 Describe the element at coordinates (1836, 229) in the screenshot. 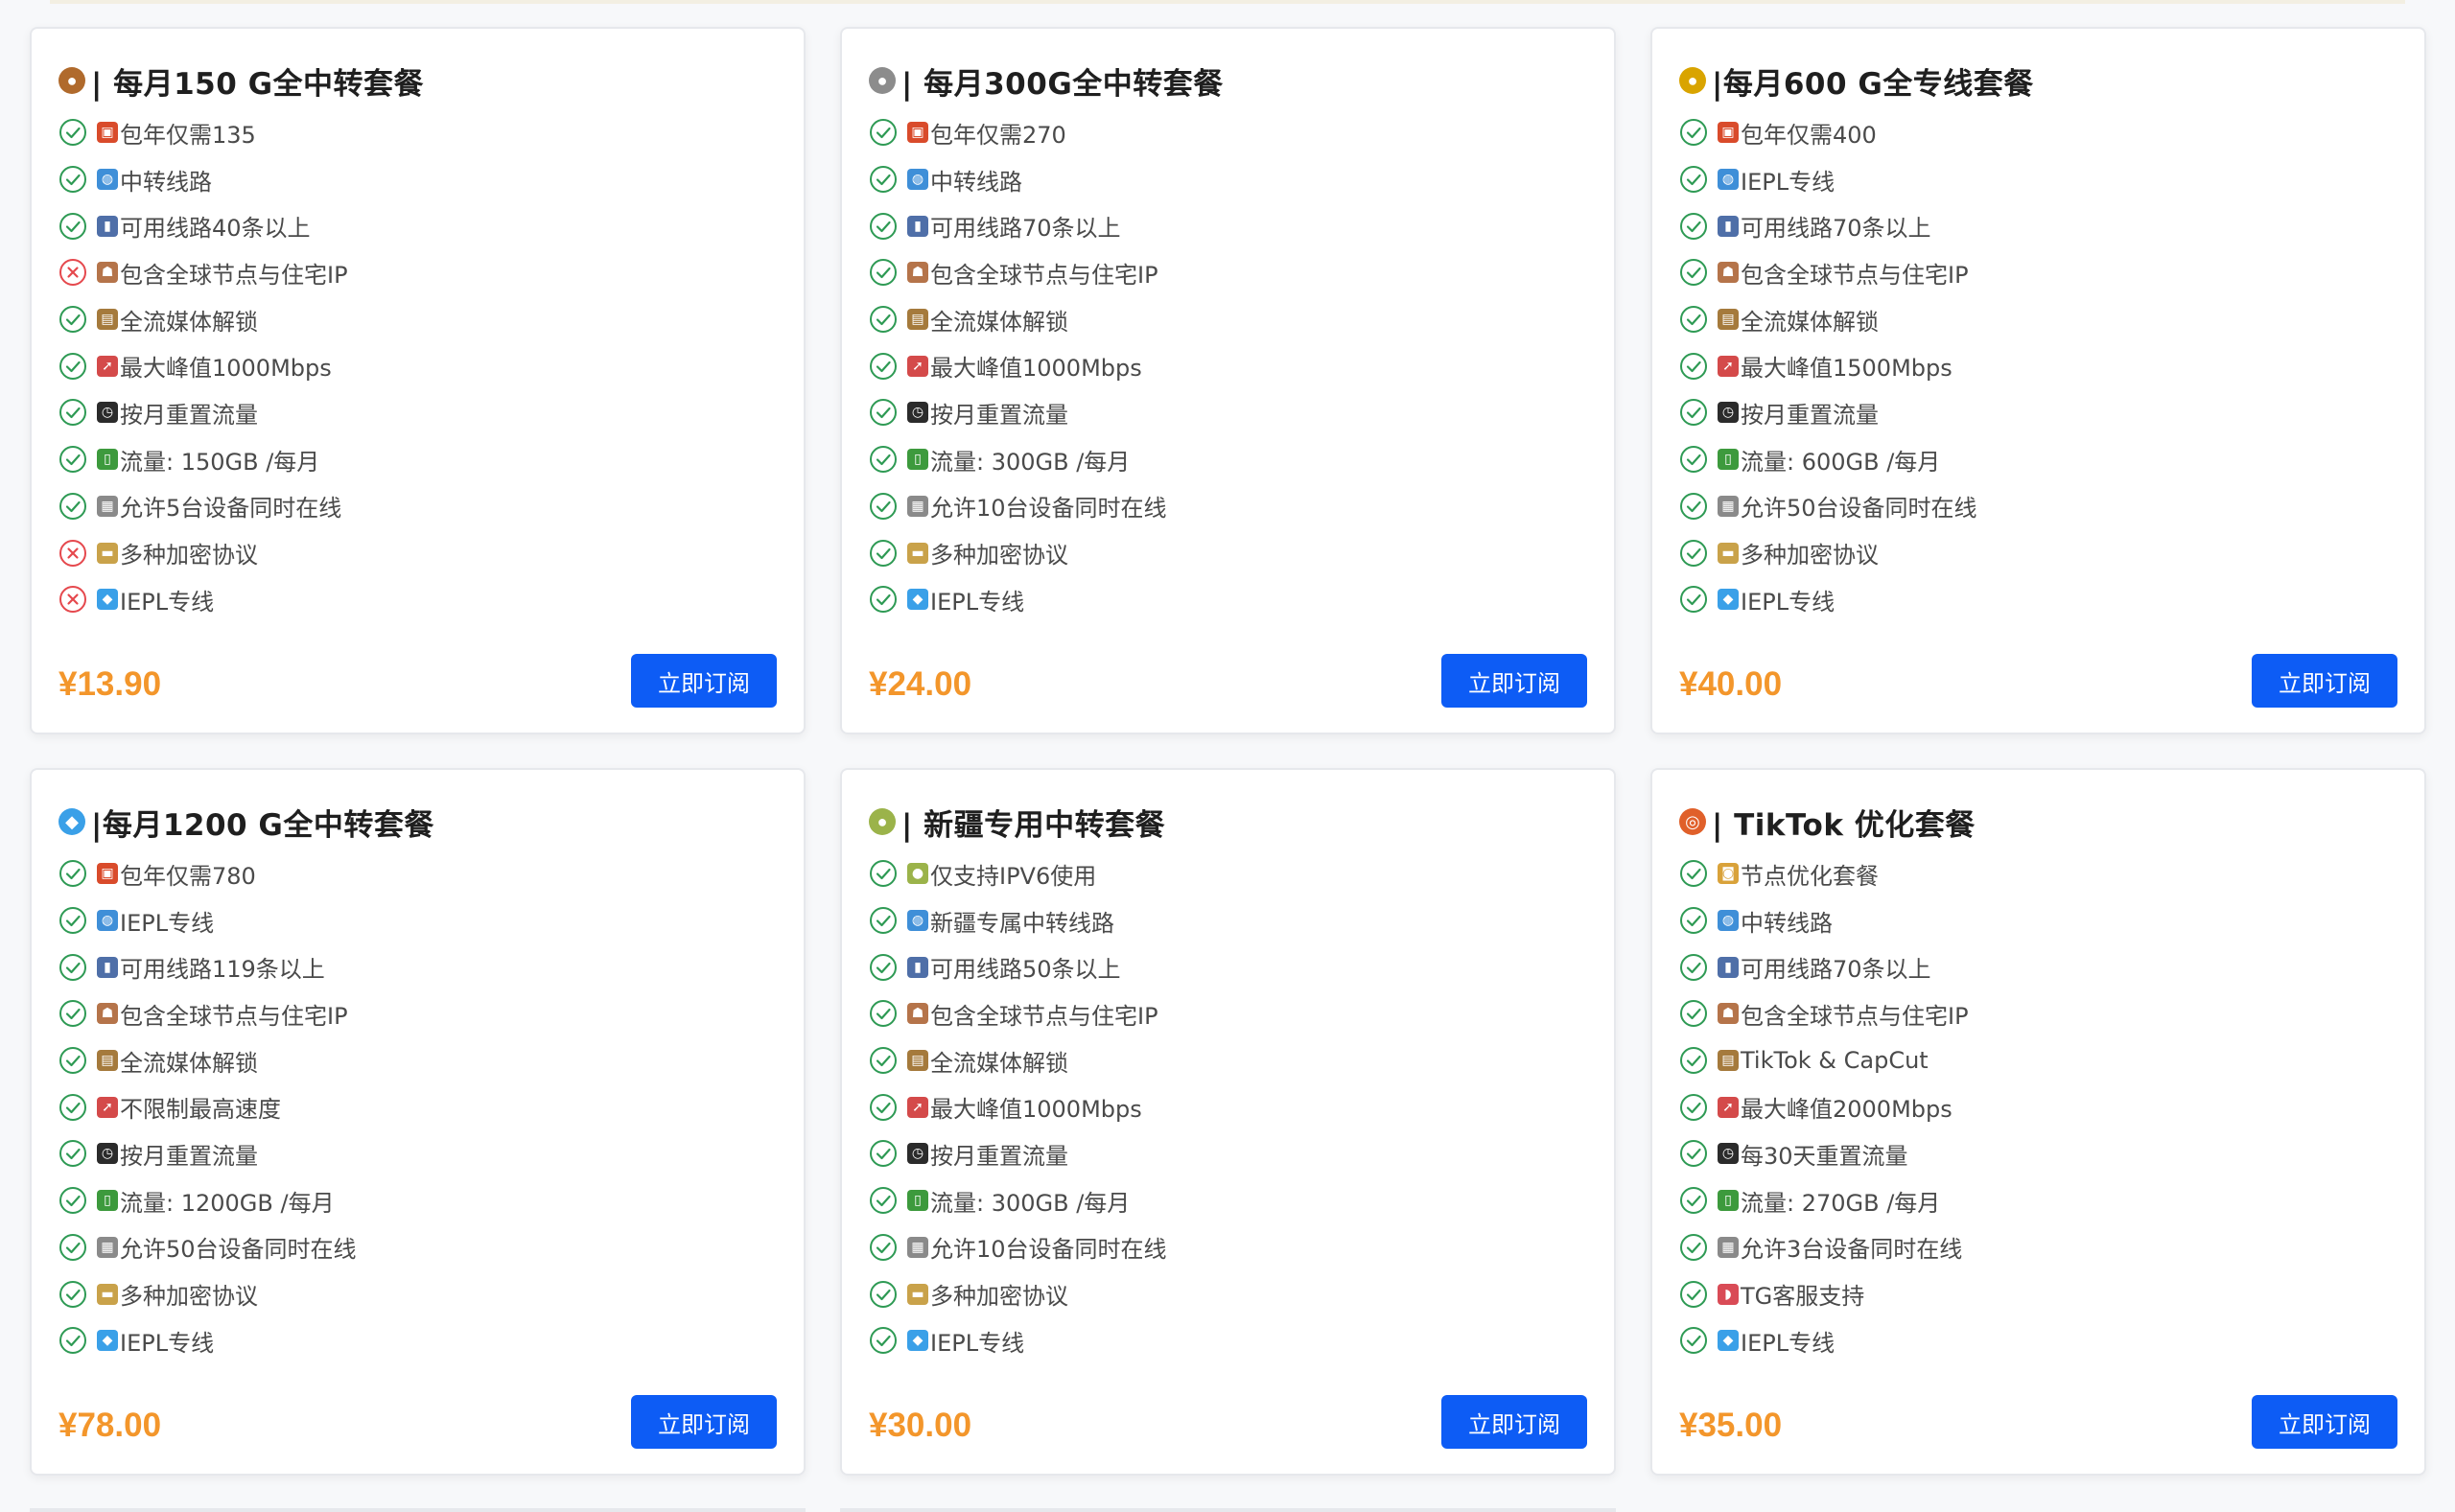

I see `feature-text: 可用线路70条以上` at that location.